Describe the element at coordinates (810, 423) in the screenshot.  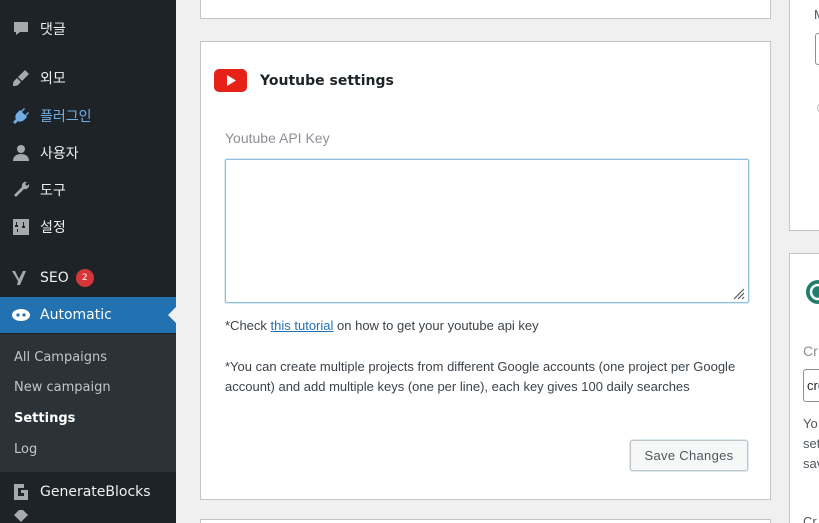
I see `side-text-1: Yo` at that location.